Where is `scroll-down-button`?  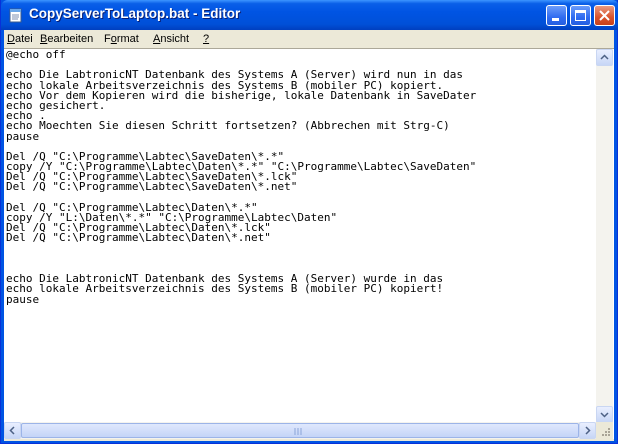 scroll-down-button is located at coordinates (604, 414).